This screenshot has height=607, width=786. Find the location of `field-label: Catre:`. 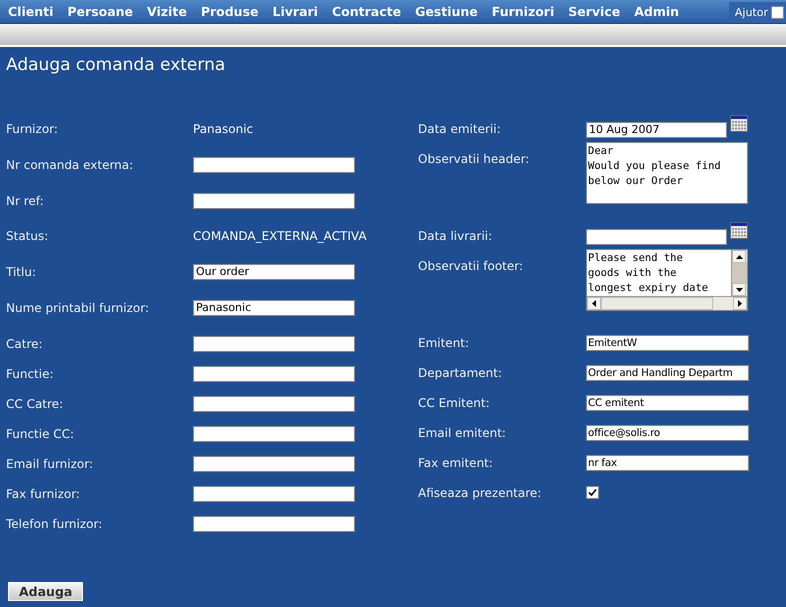

field-label: Catre: is located at coordinates (25, 343).